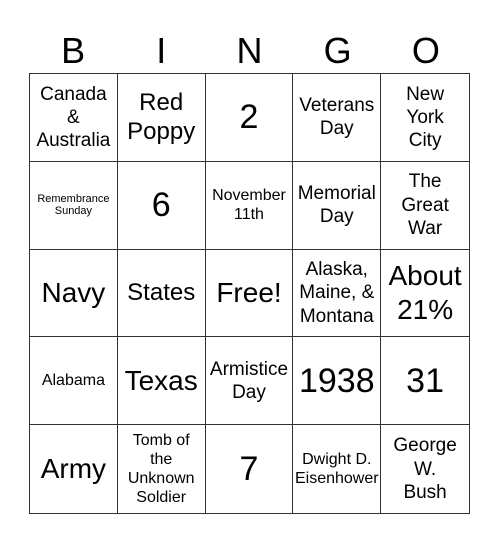  I want to click on bingo-cell-r1-c4: Veterans Day, so click(337, 118).